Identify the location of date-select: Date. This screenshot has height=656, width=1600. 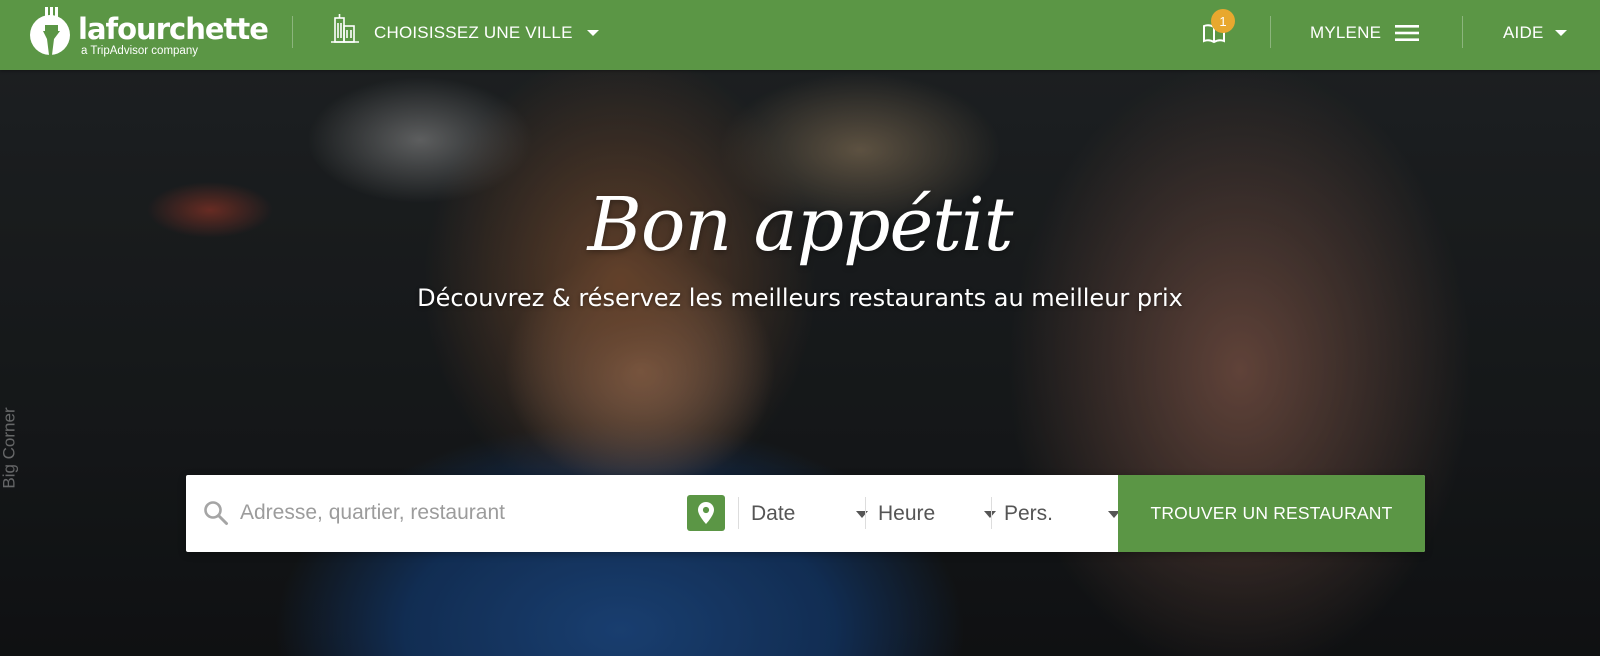
(809, 513).